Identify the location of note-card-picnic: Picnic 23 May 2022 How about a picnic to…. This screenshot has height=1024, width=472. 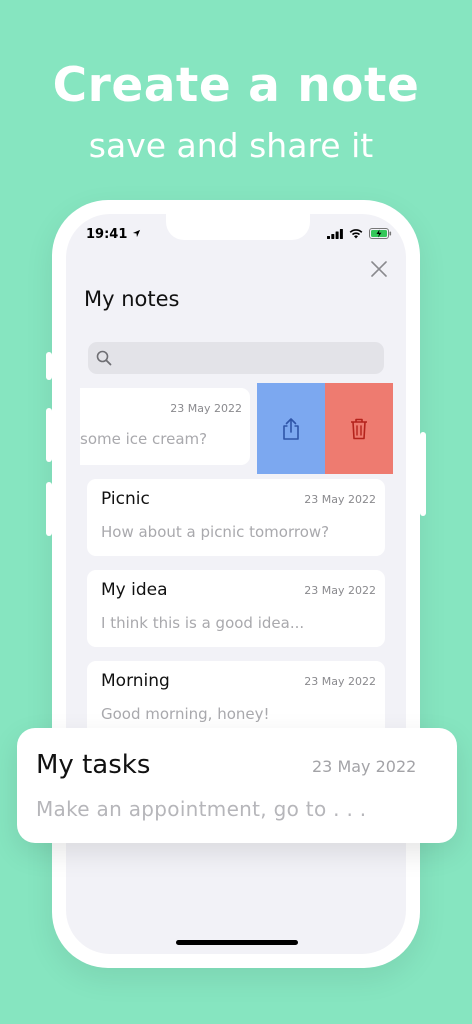
(236, 517).